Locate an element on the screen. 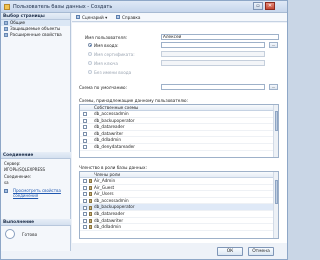 This screenshot has height=260, width=320. role-name: db_datareader is located at coordinates (109, 213).